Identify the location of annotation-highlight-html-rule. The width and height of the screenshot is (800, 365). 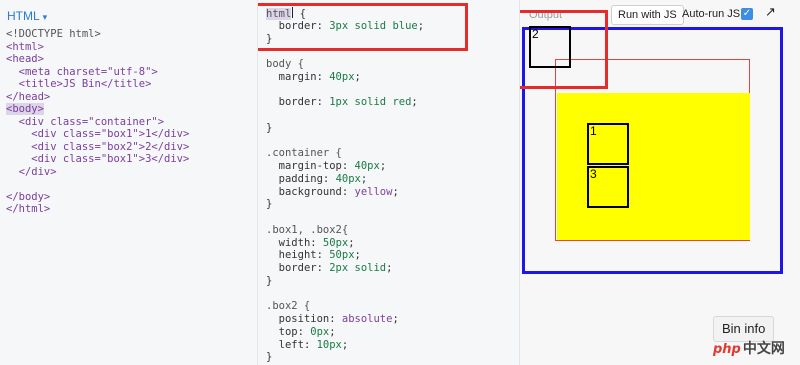
(363, 27).